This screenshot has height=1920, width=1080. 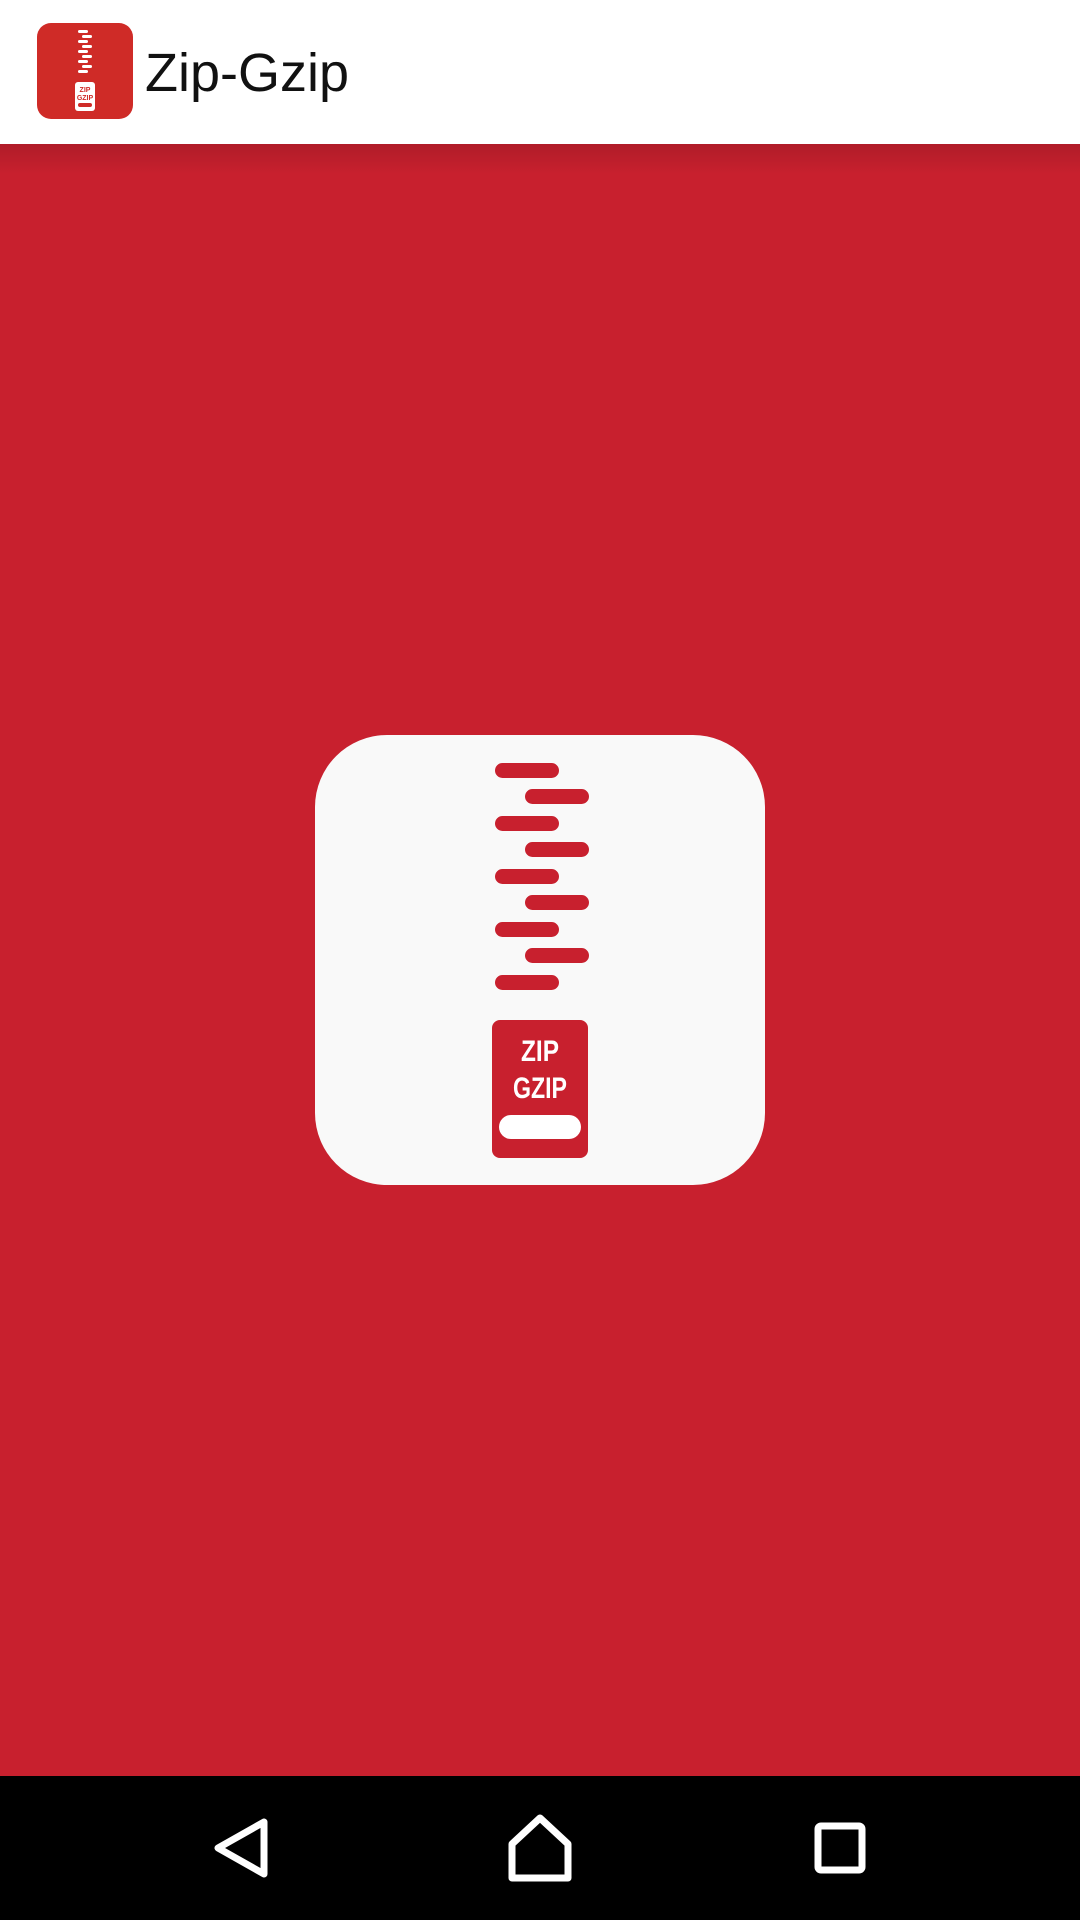 I want to click on svg-text: ZIP, so click(x=85, y=90).